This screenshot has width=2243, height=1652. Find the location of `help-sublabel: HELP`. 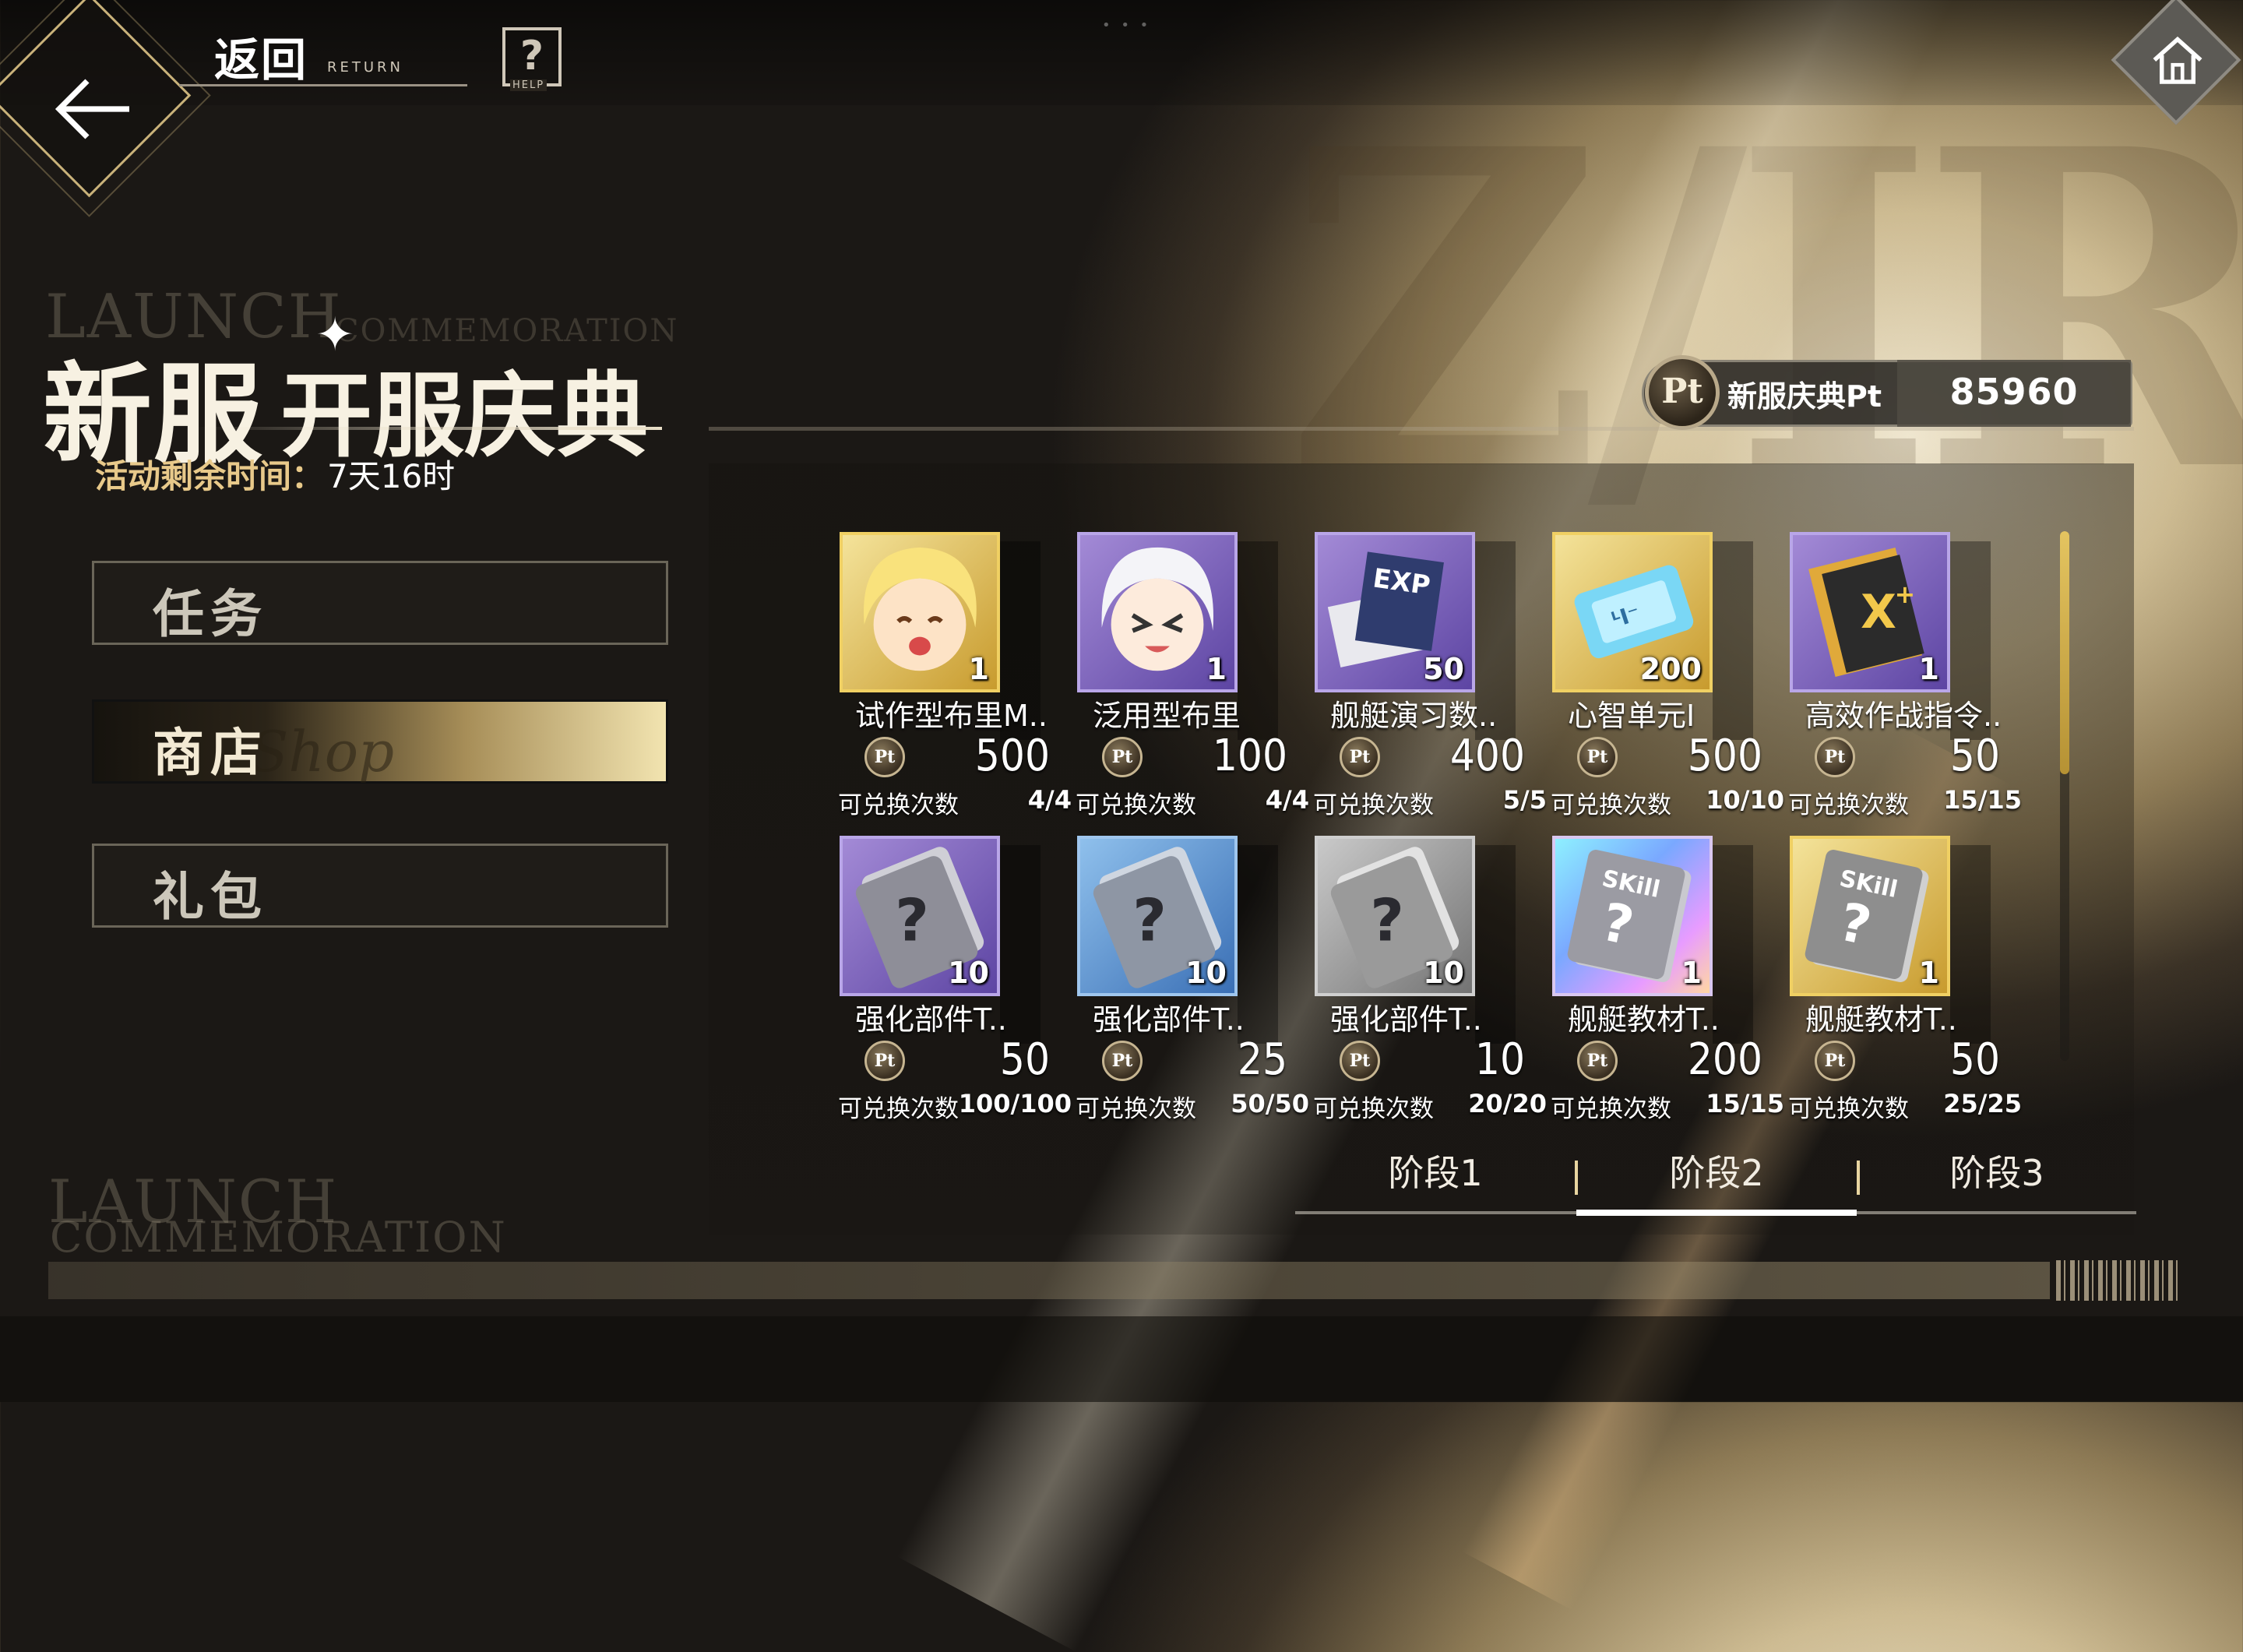

help-sublabel: HELP is located at coordinates (529, 85).